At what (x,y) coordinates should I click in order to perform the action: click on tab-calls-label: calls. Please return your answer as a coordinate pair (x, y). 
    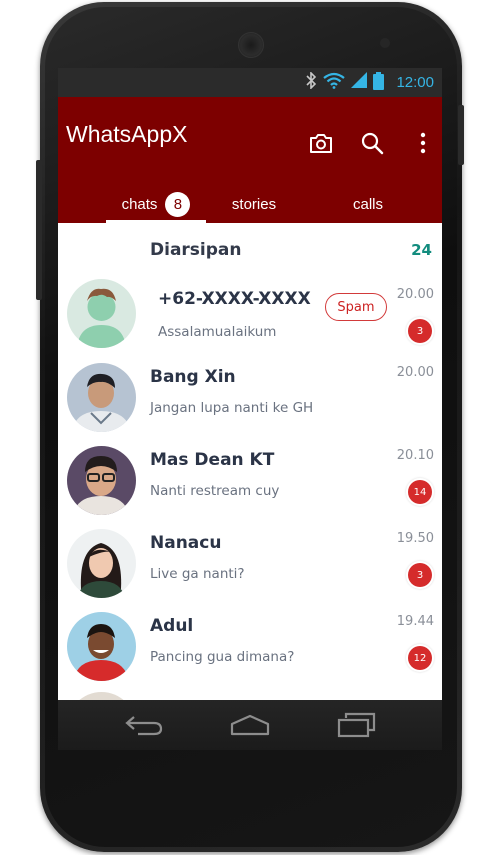
    Looking at the image, I should click on (367, 204).